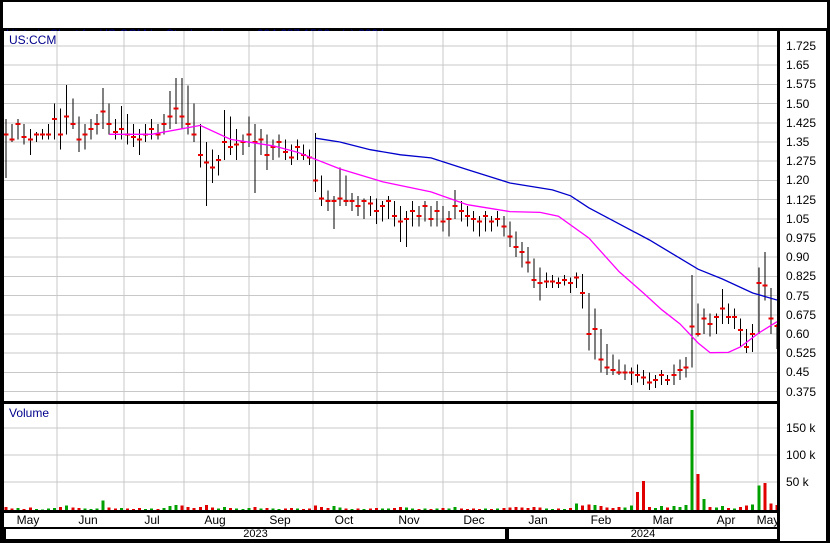 The image size is (830, 543). What do you see at coordinates (798, 218) in the screenshot?
I see `price-tick-label: 1.05` at bounding box center [798, 218].